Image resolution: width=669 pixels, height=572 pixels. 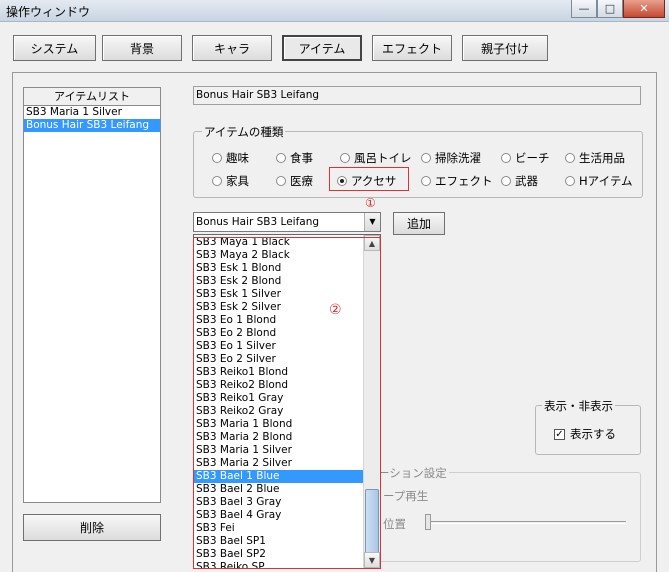 I want to click on tab-bar: システム 背景 キャラ アイテム エフェクト 親子付け, so click(x=334, y=46).